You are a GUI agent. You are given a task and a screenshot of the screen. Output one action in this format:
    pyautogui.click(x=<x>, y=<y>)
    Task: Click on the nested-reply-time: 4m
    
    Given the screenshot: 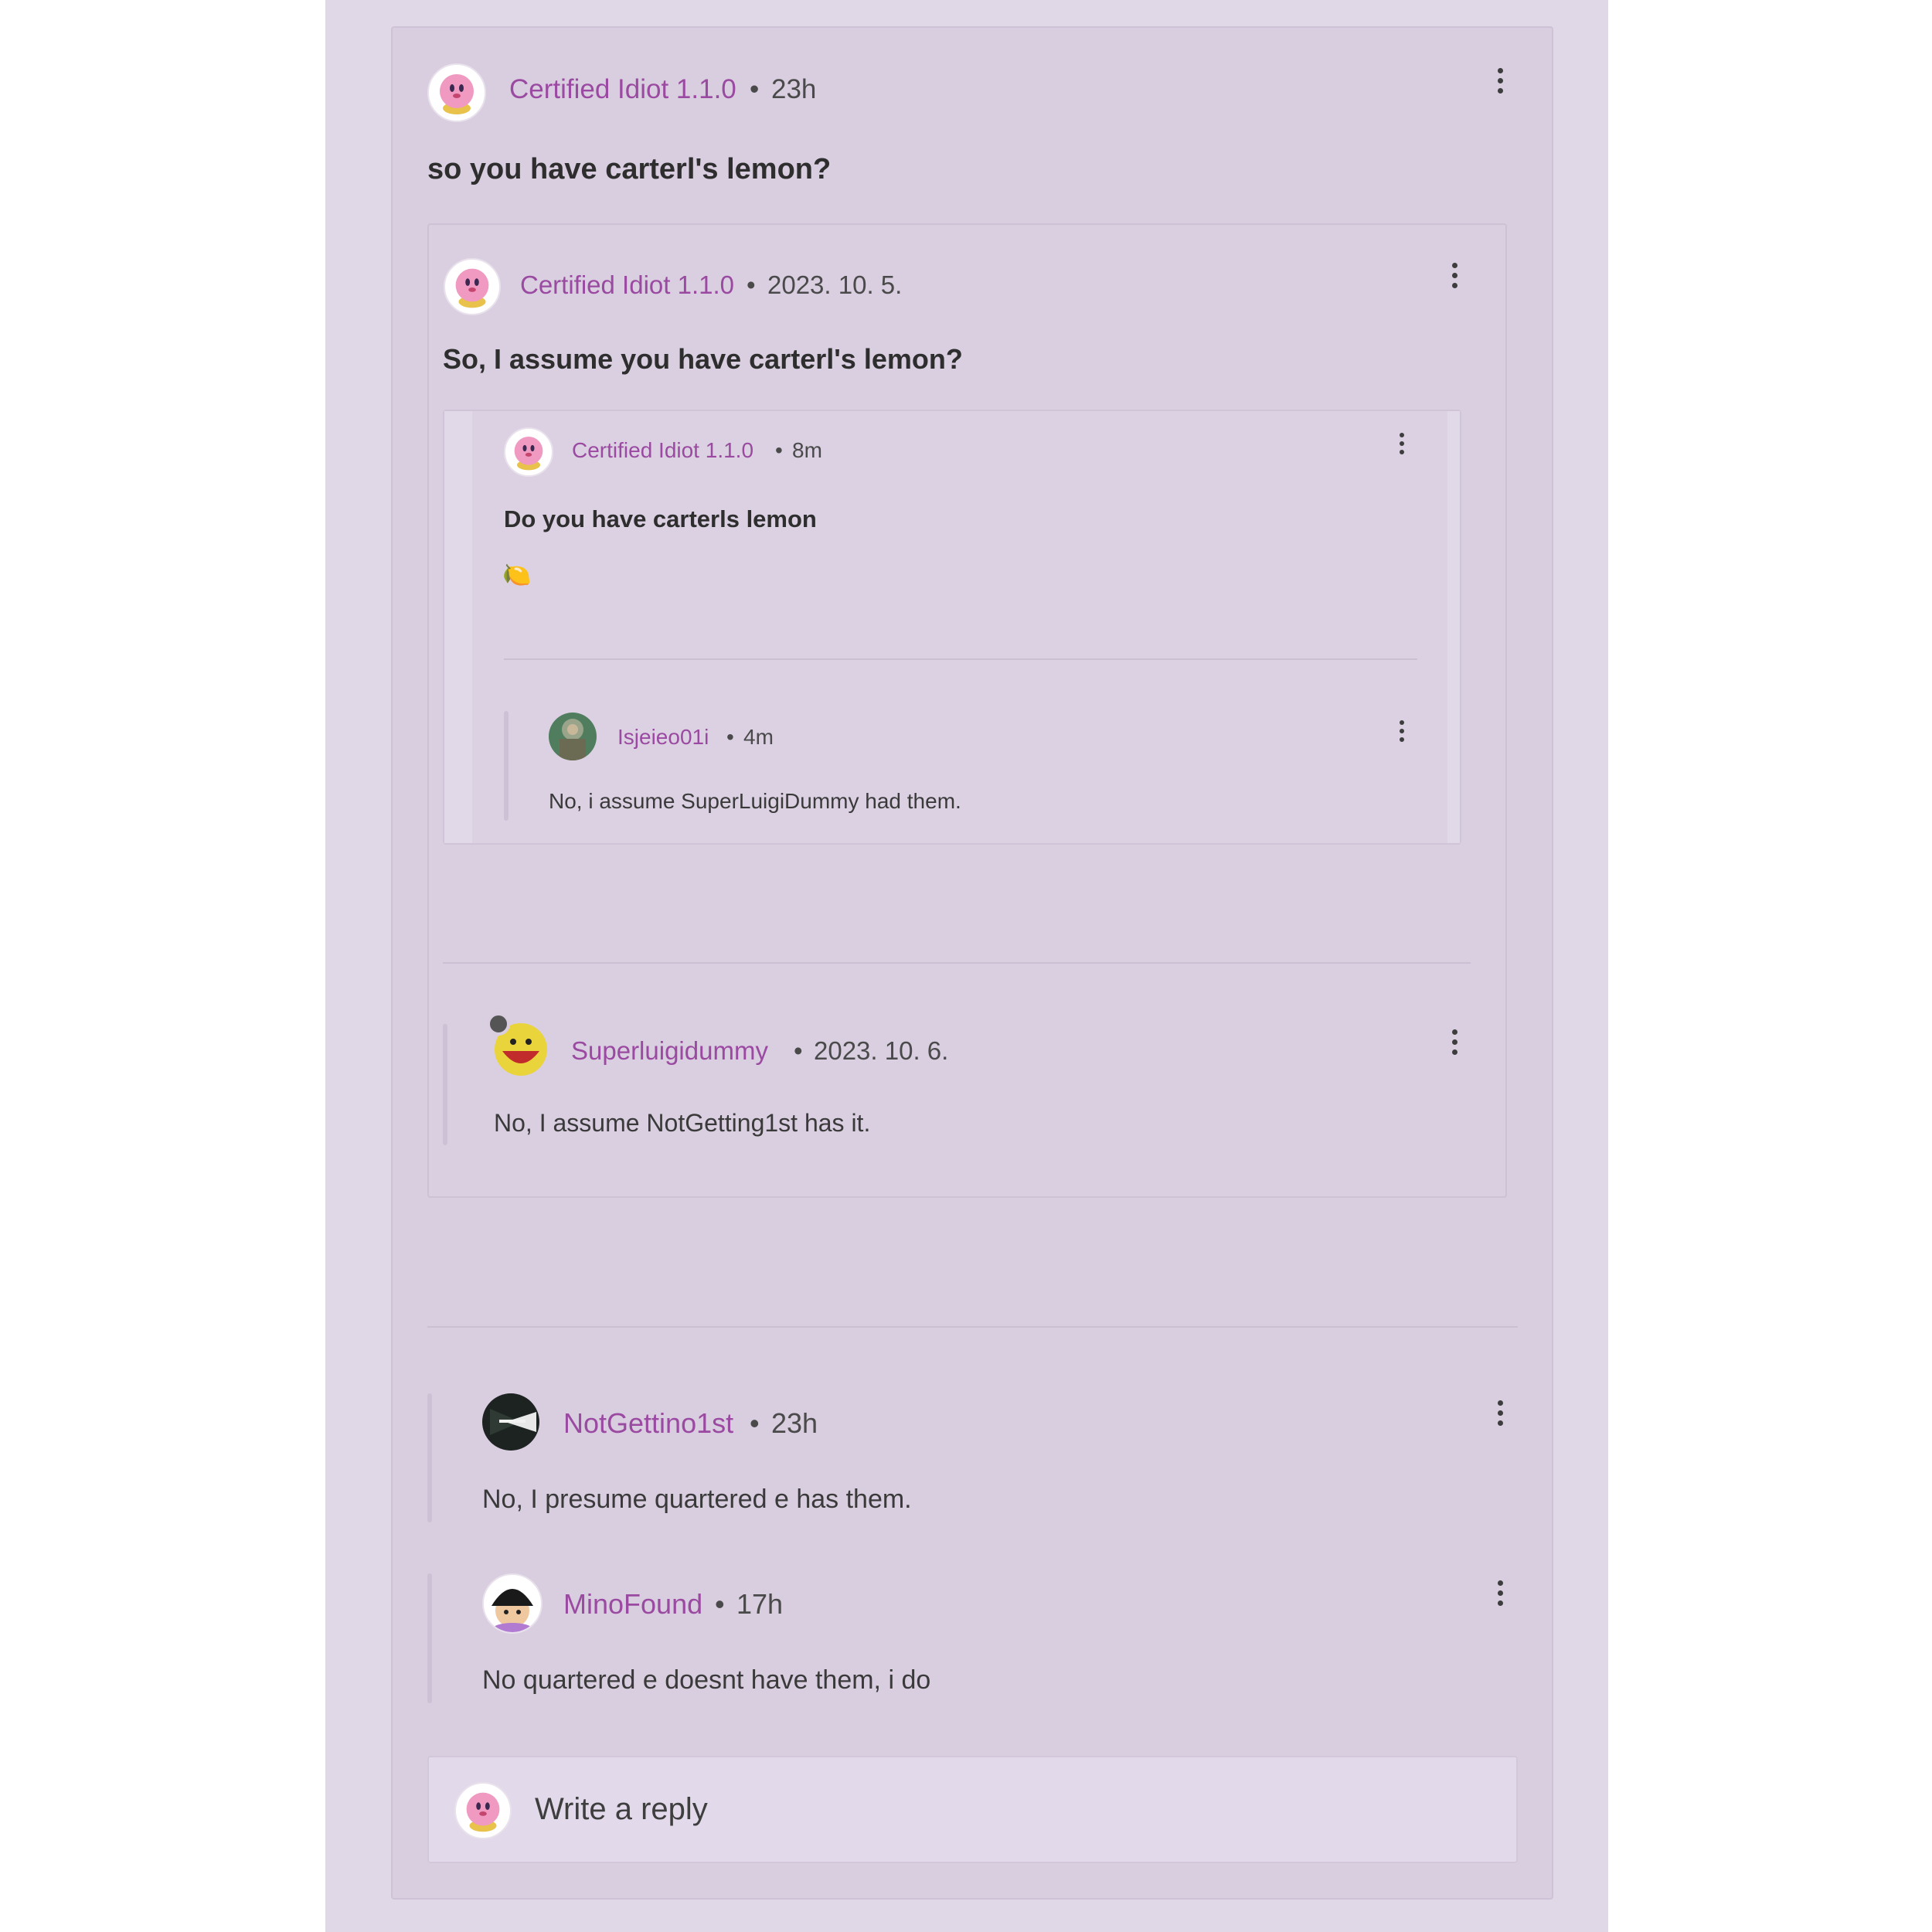 What is the action you would take?
    pyautogui.click(x=759, y=738)
    